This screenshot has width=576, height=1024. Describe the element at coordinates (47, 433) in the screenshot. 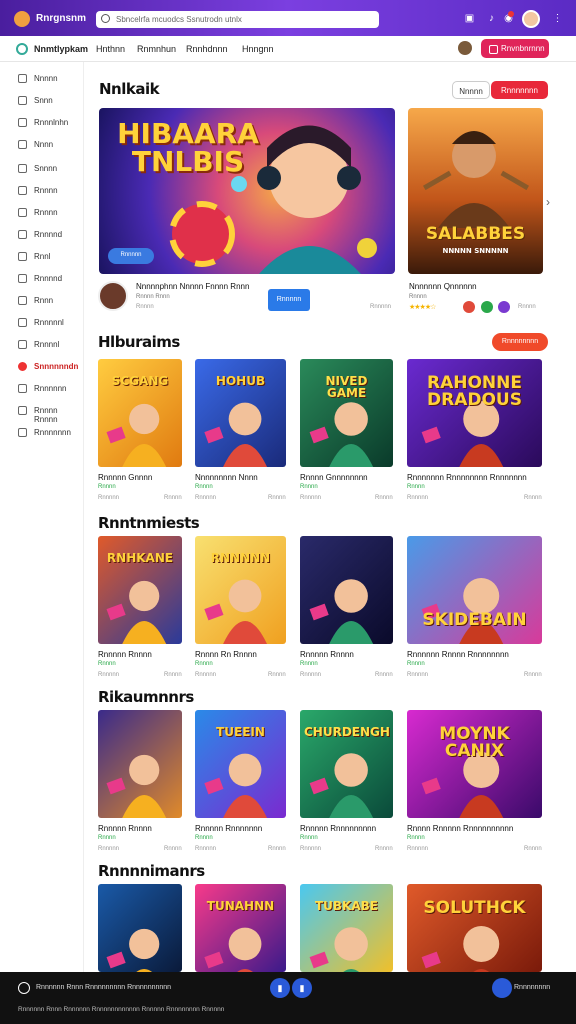

I see `sidebar-item: Rnnnnnnn` at that location.